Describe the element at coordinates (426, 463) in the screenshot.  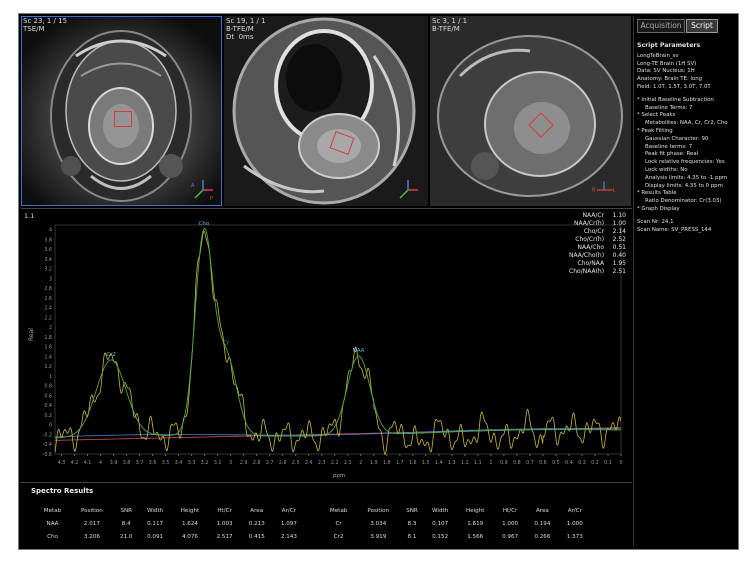
I see `x-tick-label: 1.5` at that location.